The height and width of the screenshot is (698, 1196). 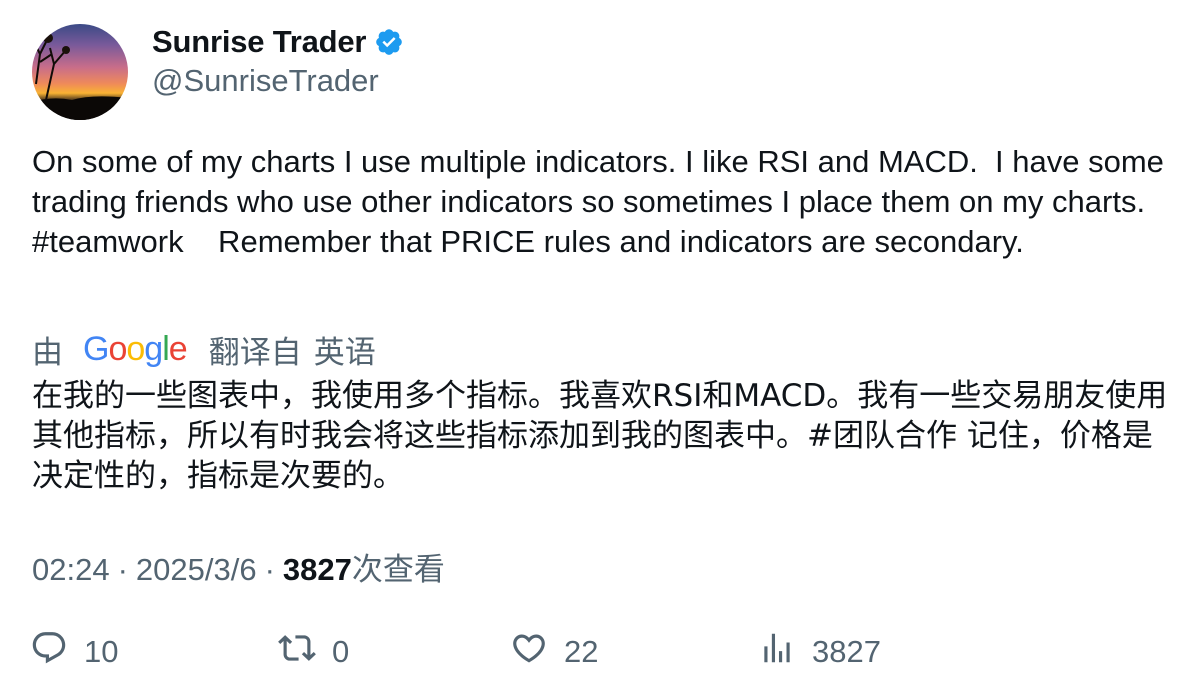 I want to click on action-bar: 10 0 22 3827, so click(x=600, y=652).